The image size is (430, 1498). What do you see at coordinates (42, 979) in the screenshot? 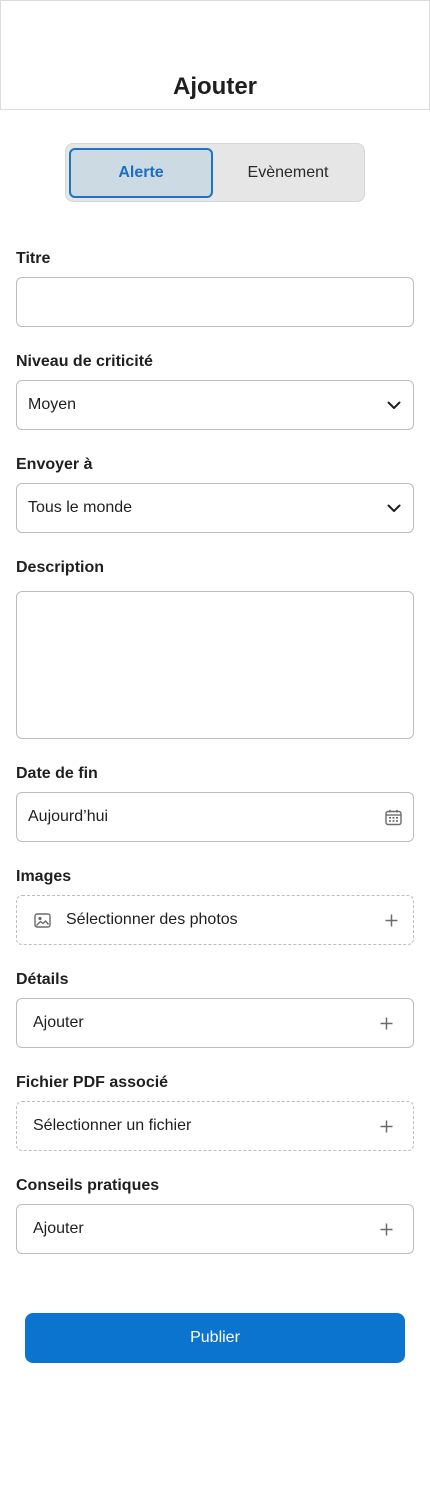
I see `details-label: Détails` at bounding box center [42, 979].